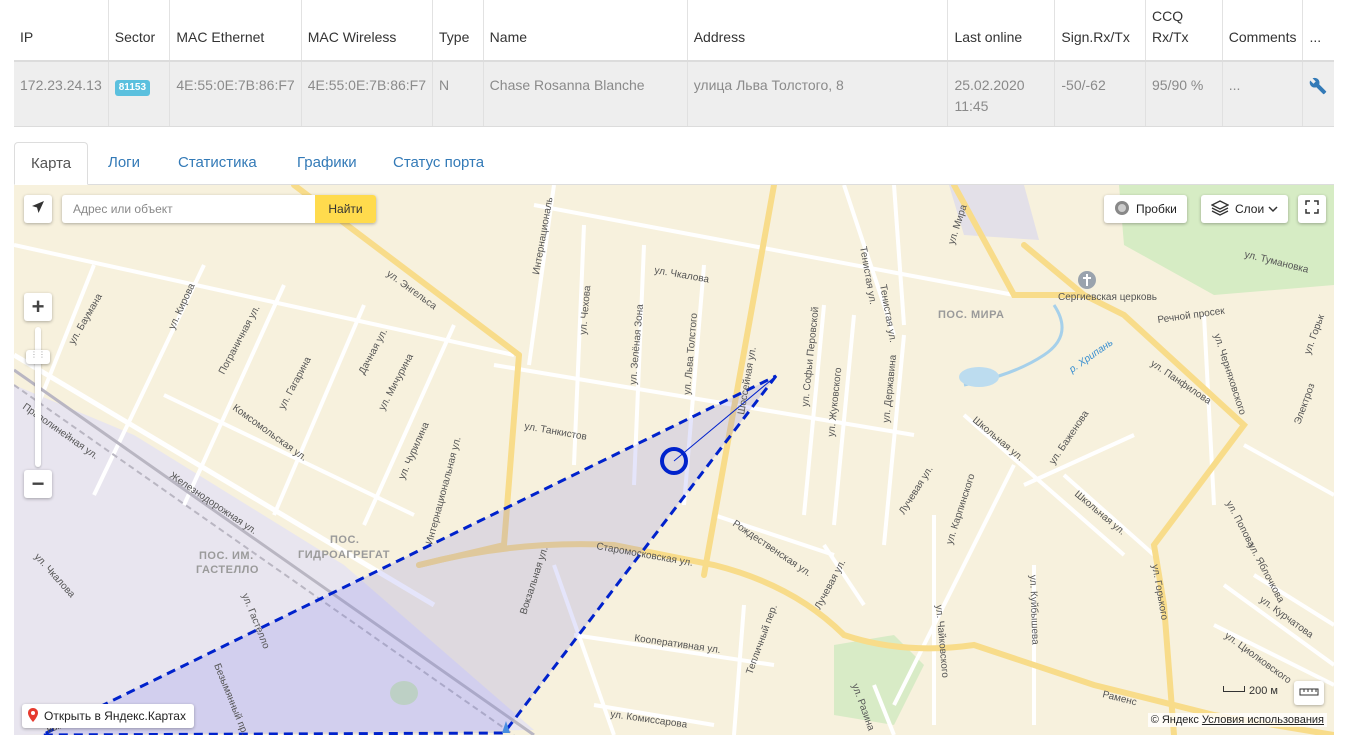  Describe the element at coordinates (458, 94) in the screenshot. I see `cell-type: N` at that location.